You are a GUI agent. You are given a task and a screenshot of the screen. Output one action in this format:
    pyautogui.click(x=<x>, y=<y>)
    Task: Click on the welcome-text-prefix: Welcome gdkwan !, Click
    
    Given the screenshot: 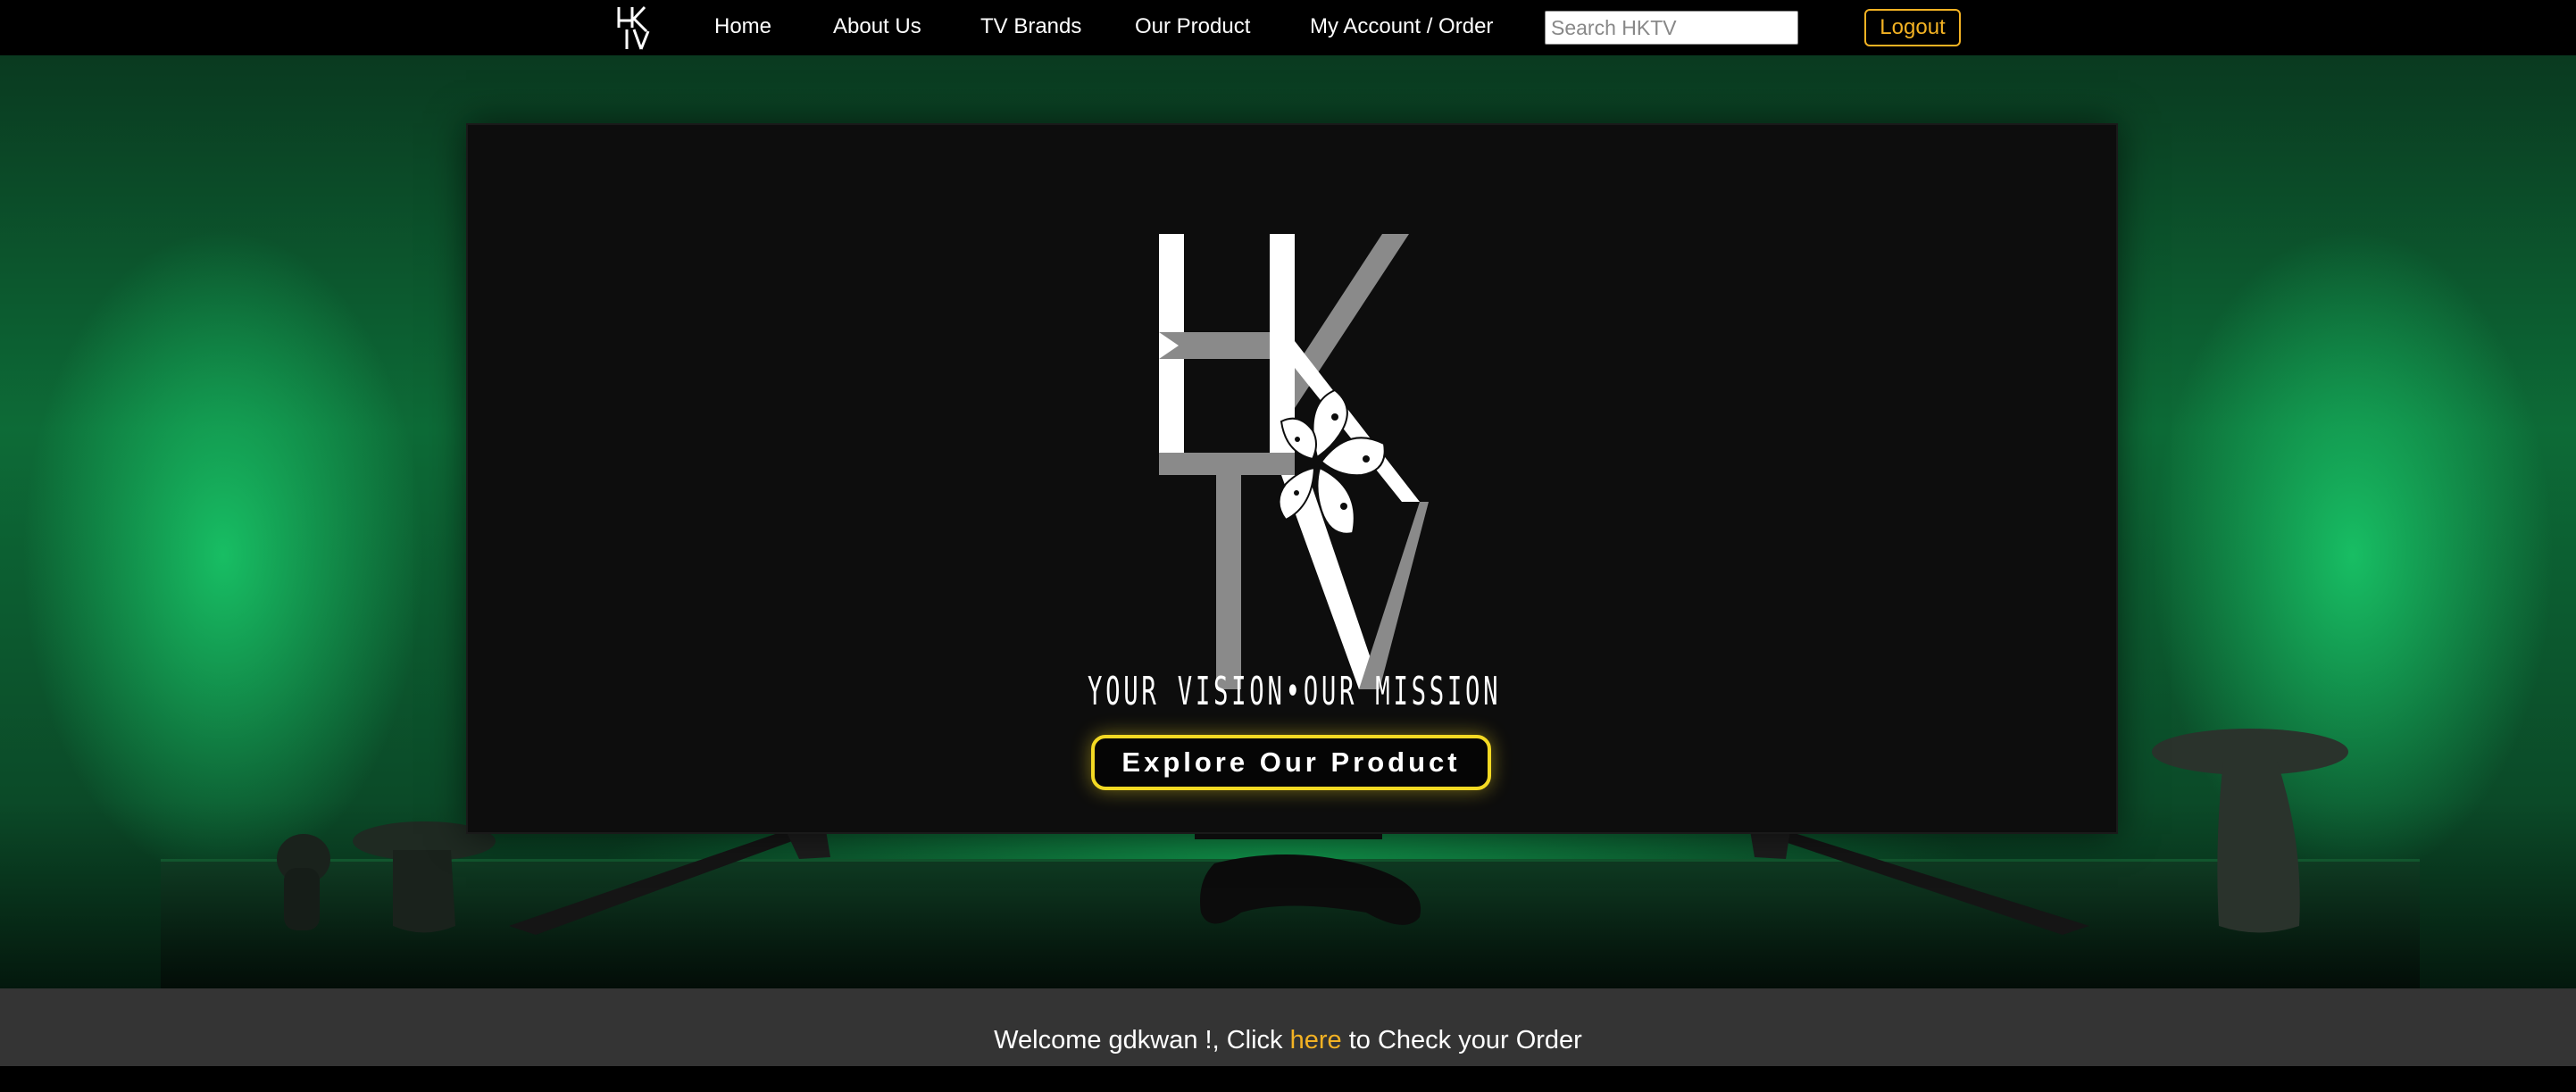 What is the action you would take?
    pyautogui.click(x=1142, y=1040)
    